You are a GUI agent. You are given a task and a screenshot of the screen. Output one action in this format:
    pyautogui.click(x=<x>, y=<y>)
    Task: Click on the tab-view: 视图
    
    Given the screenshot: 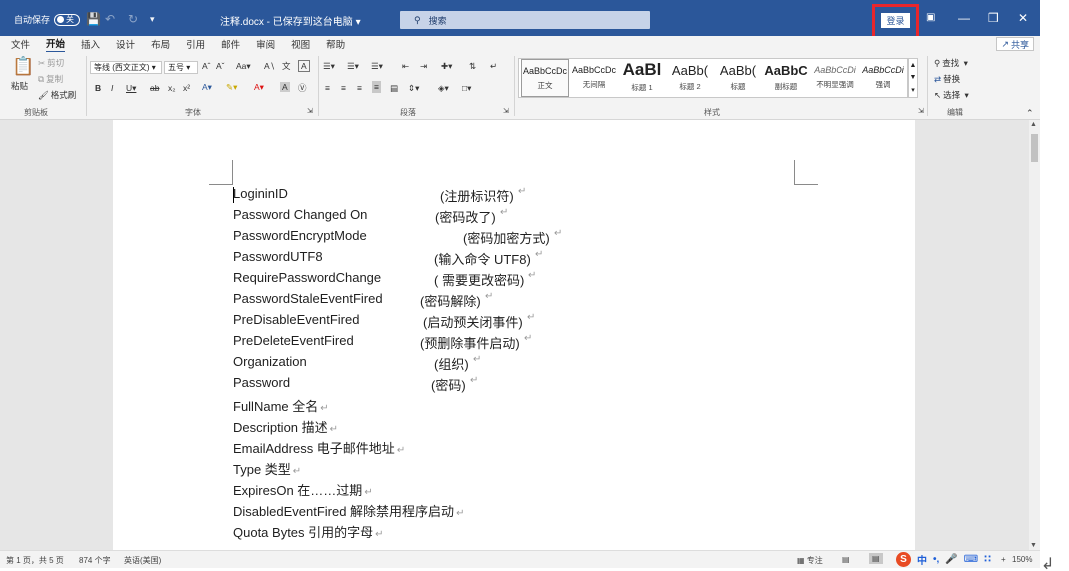 What is the action you would take?
    pyautogui.click(x=300, y=44)
    